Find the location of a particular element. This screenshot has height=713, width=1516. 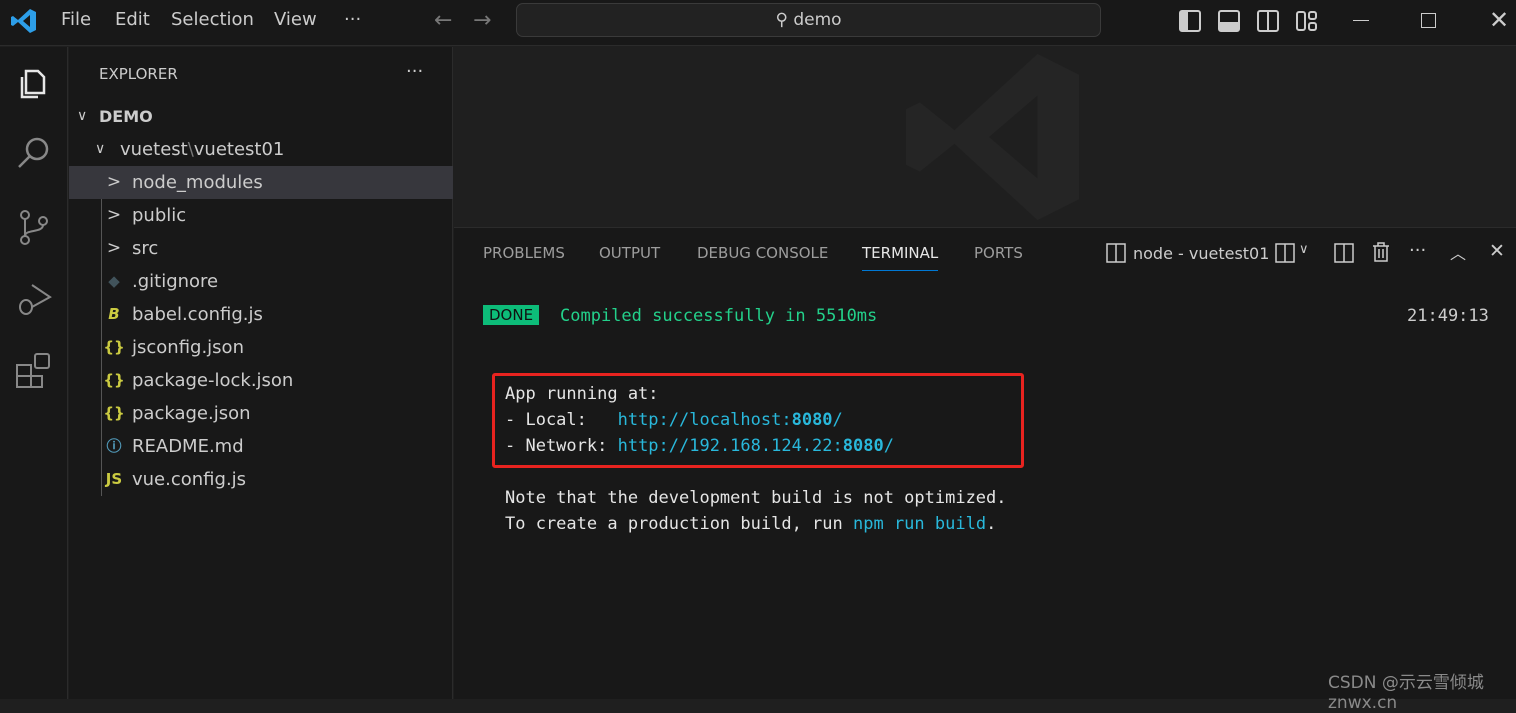

folder-vuetest01: ∨ vuetest\vuetest01 is located at coordinates (261, 149).